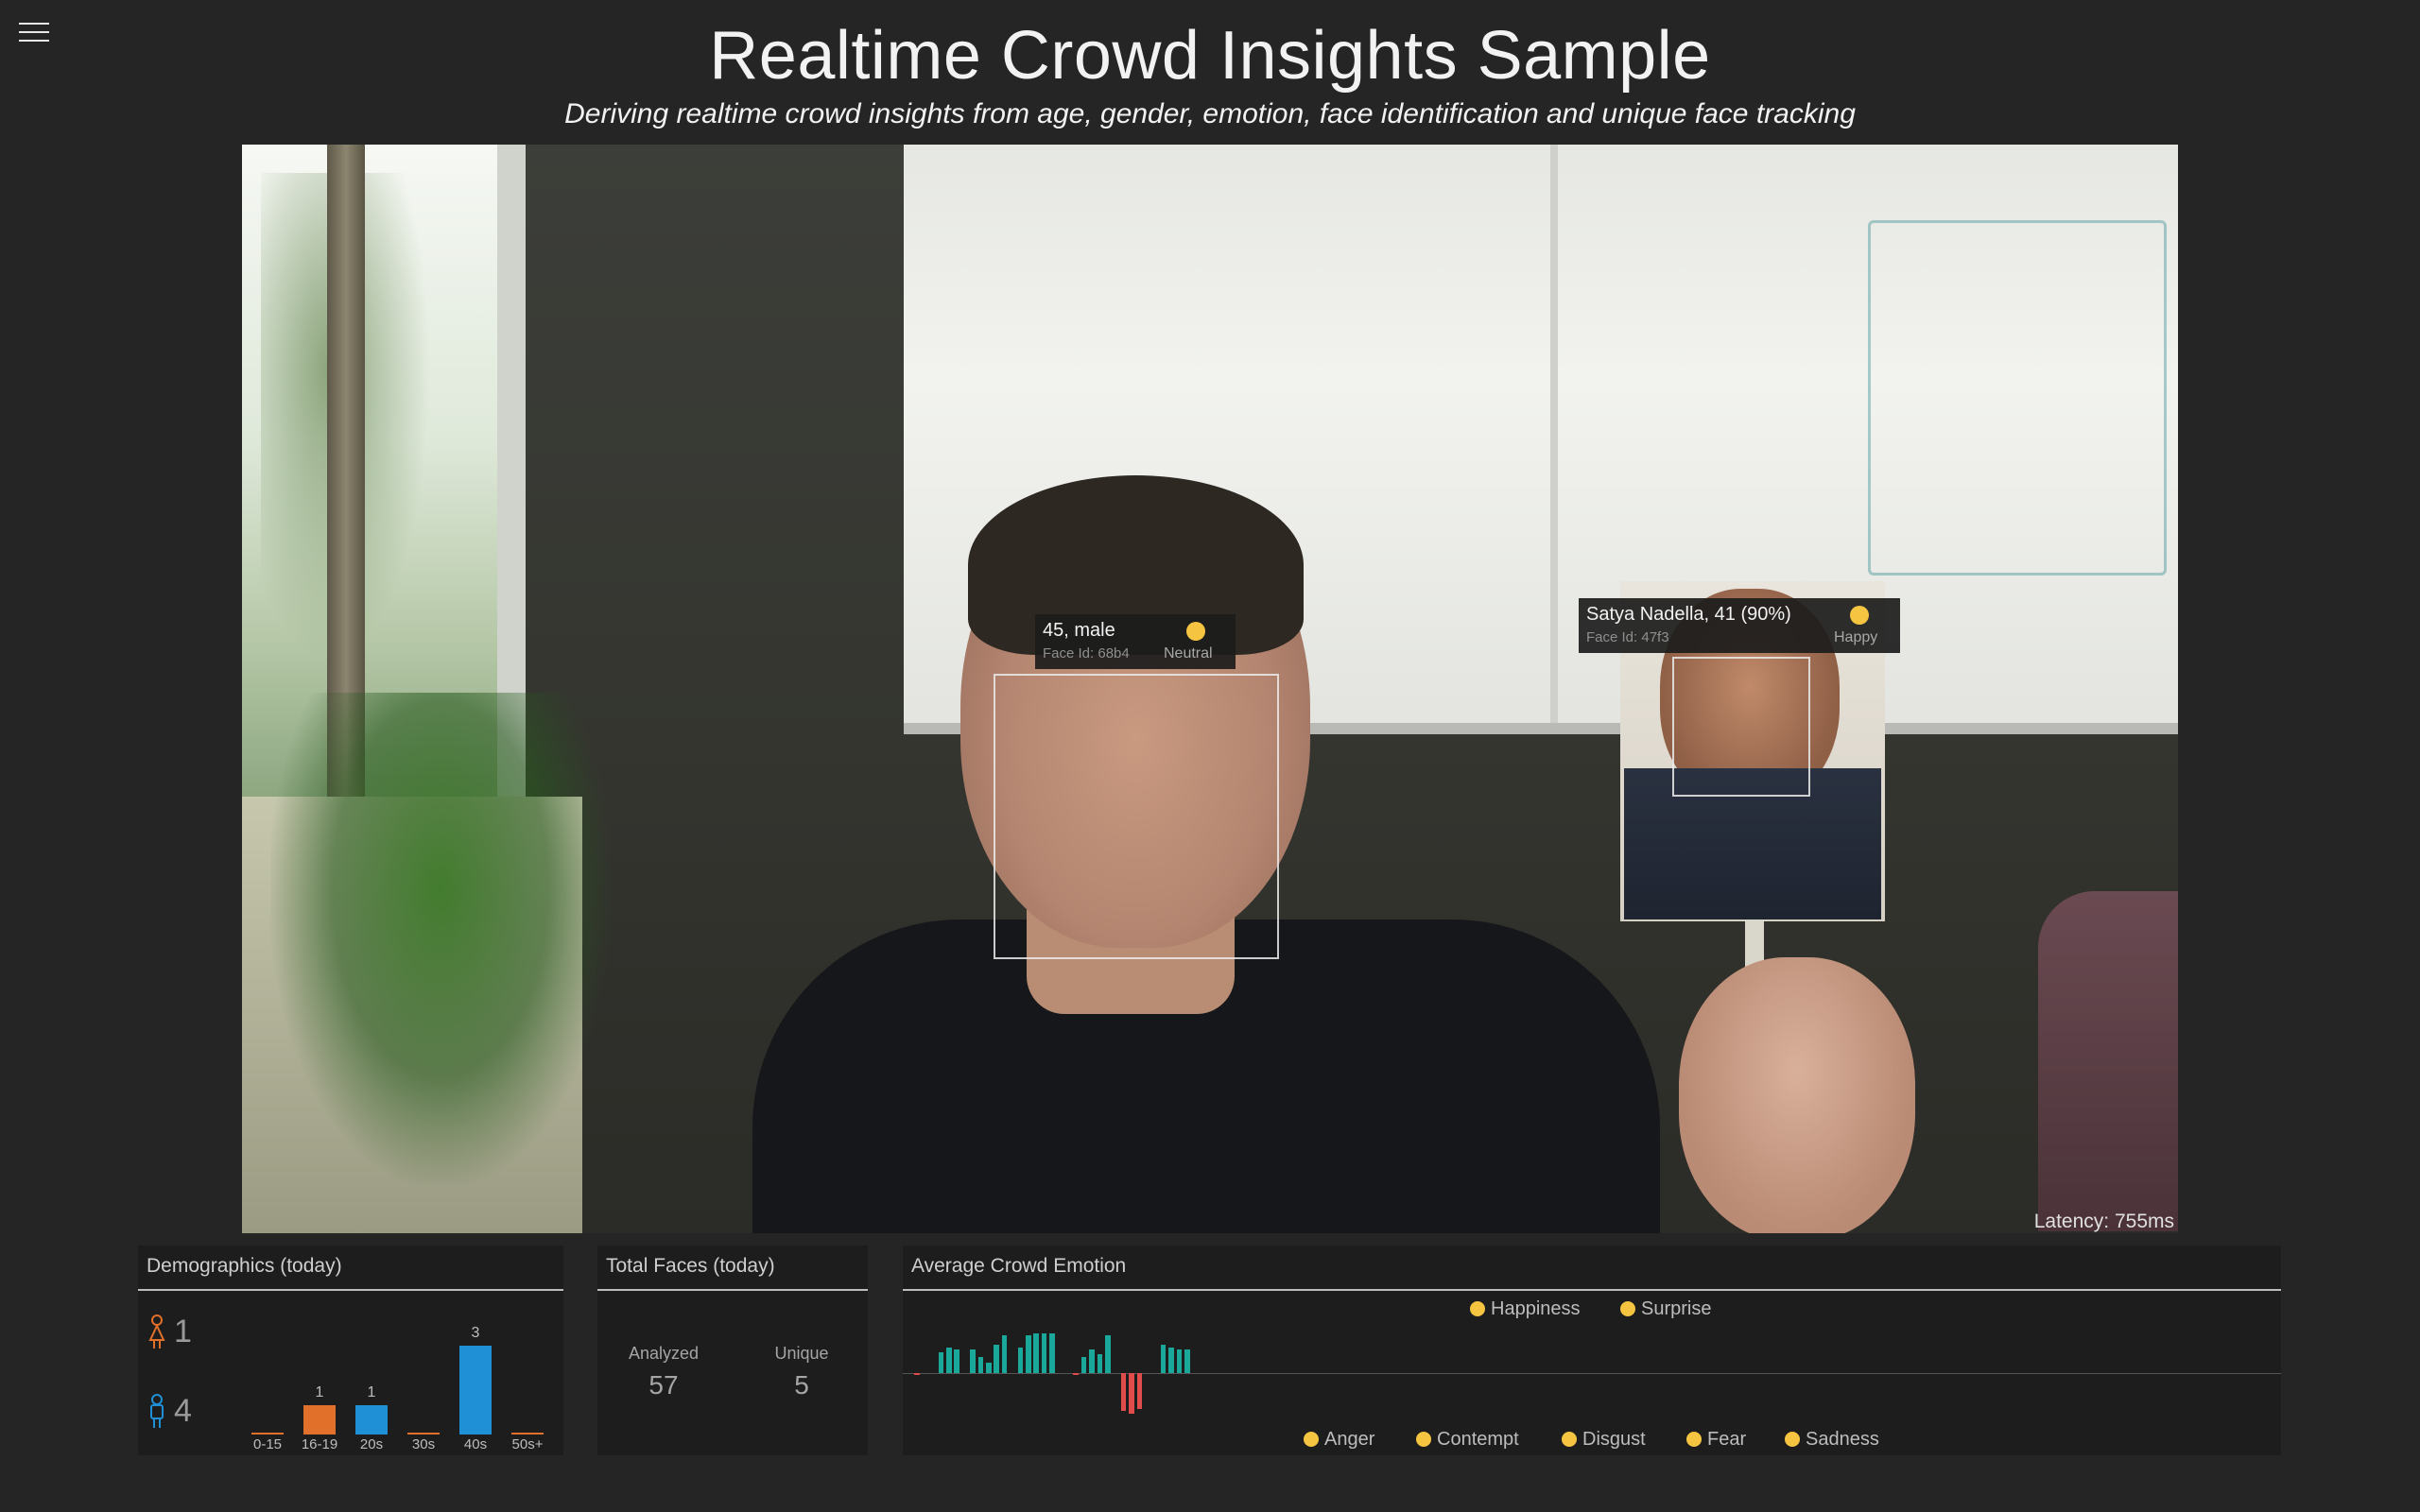  Describe the element at coordinates (1627, 637) in the screenshot. I see `face-label-id: Face Id: 47f3` at that location.